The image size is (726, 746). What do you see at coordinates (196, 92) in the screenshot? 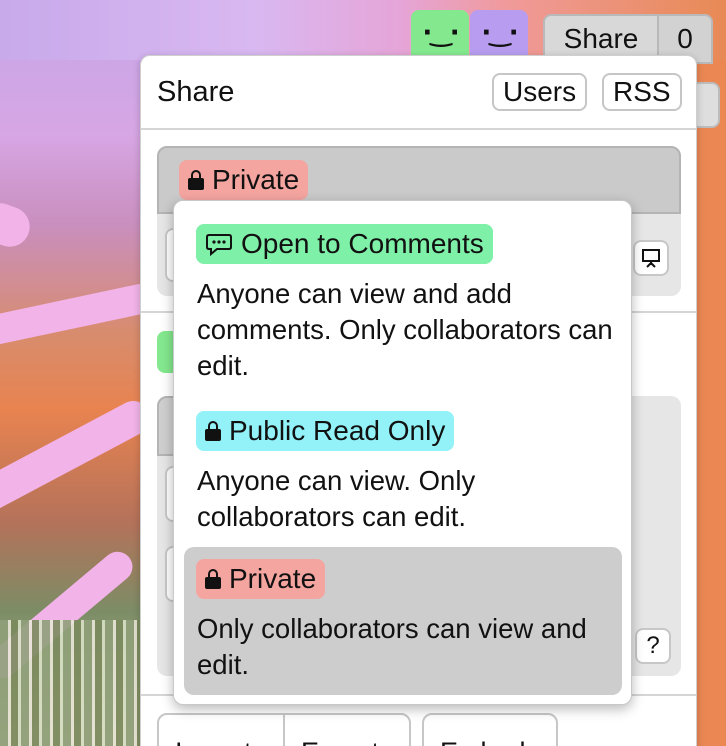
I see `panel-title: Share` at bounding box center [196, 92].